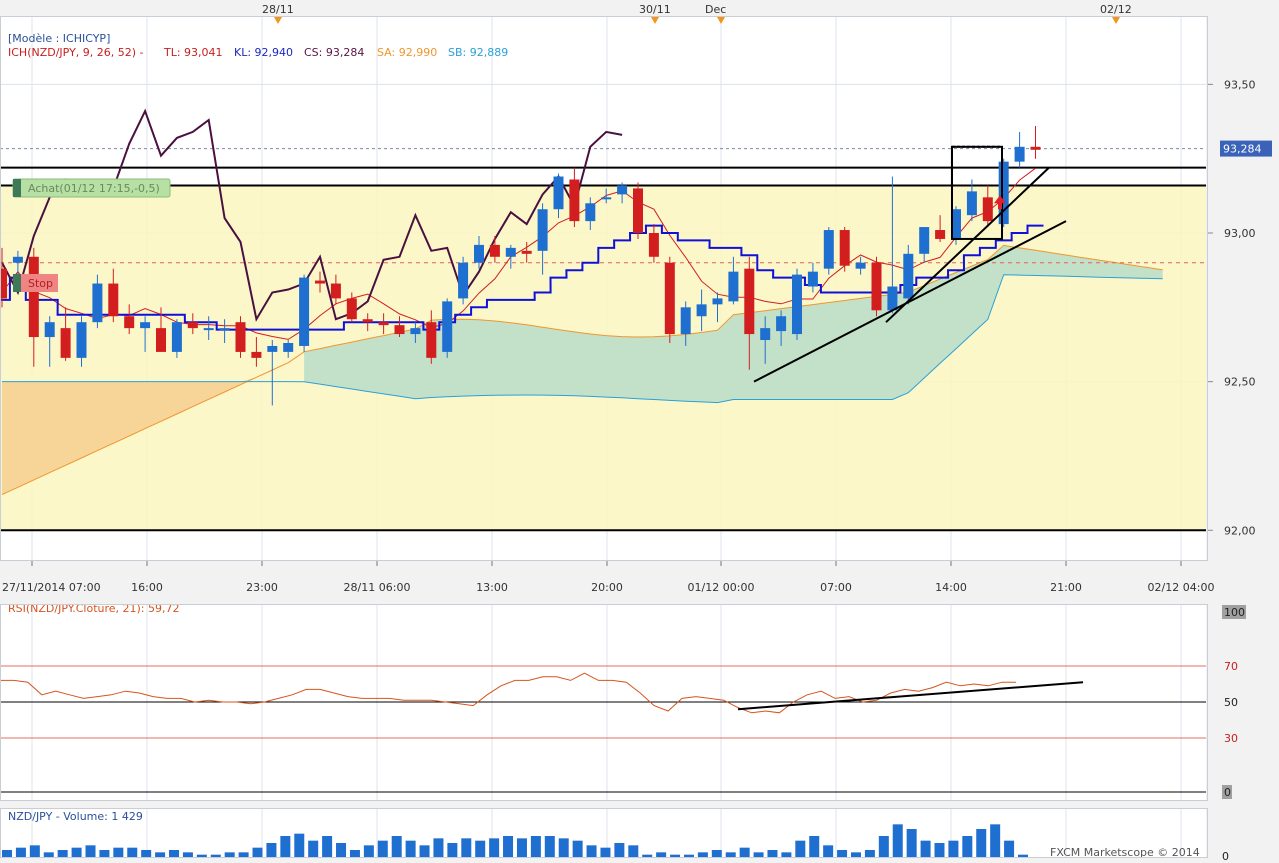  I want to click on price-tick-label: 93,50, so click(1240, 84).